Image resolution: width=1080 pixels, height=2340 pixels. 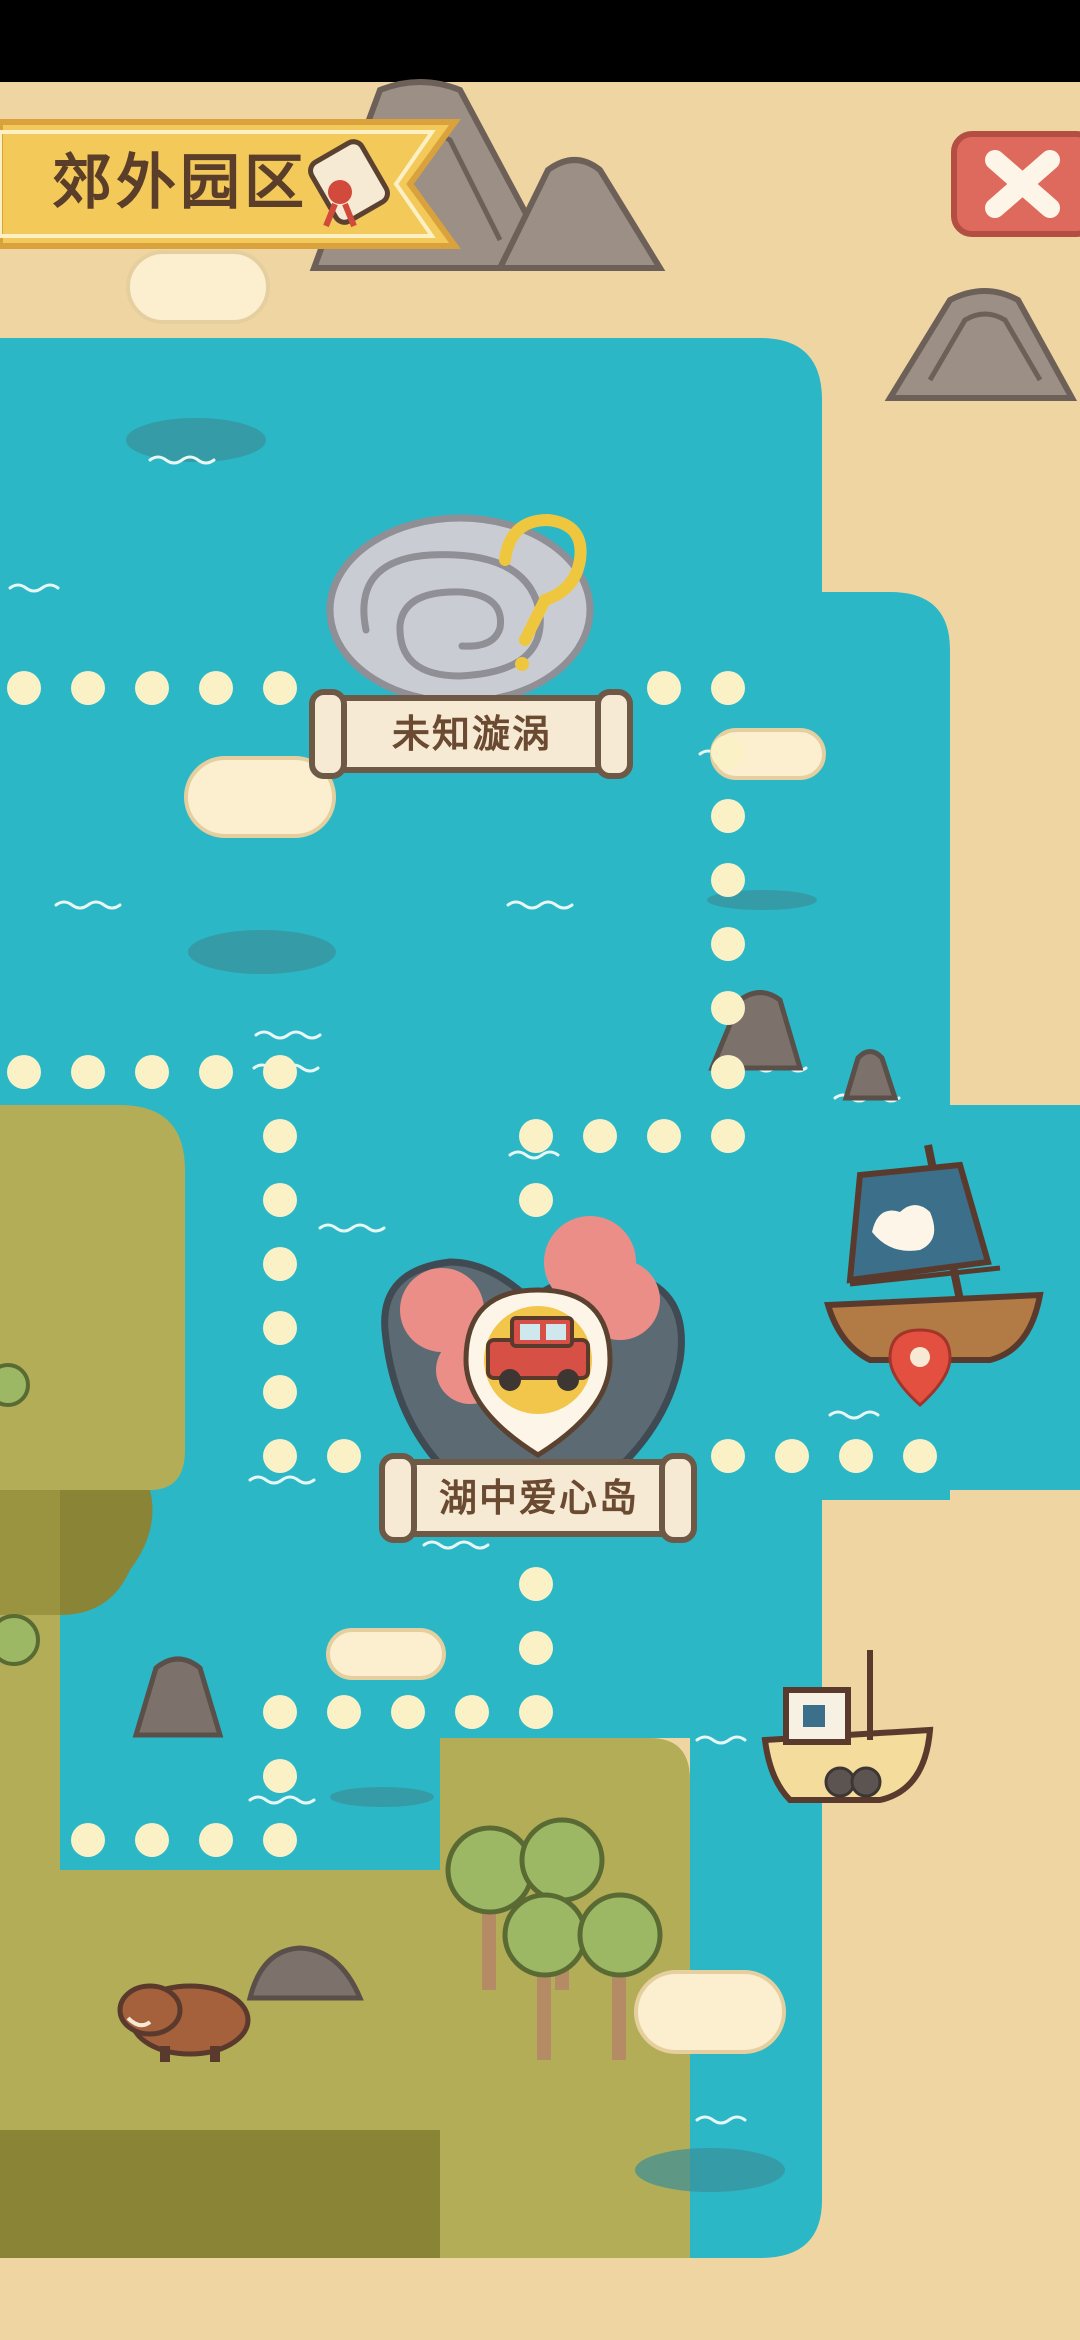 I want to click on area-title: 郊外园区, so click(x=180, y=183).